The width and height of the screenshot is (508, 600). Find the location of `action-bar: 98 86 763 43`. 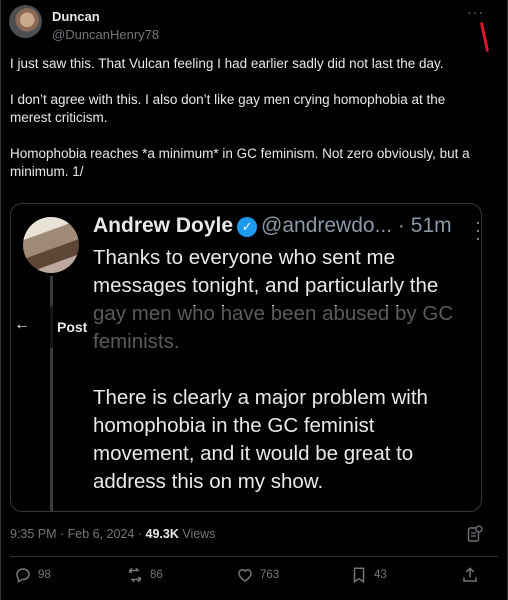

action-bar: 98 86 763 43 is located at coordinates (254, 578).